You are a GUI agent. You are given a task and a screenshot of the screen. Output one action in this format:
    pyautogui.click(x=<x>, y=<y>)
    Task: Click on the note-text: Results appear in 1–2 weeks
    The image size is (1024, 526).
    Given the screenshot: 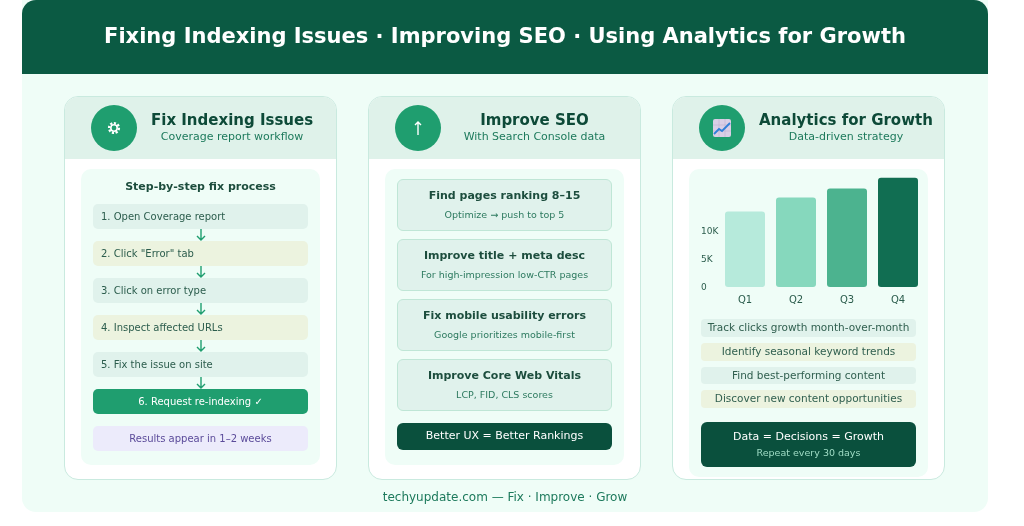 What is the action you would take?
    pyautogui.click(x=200, y=438)
    